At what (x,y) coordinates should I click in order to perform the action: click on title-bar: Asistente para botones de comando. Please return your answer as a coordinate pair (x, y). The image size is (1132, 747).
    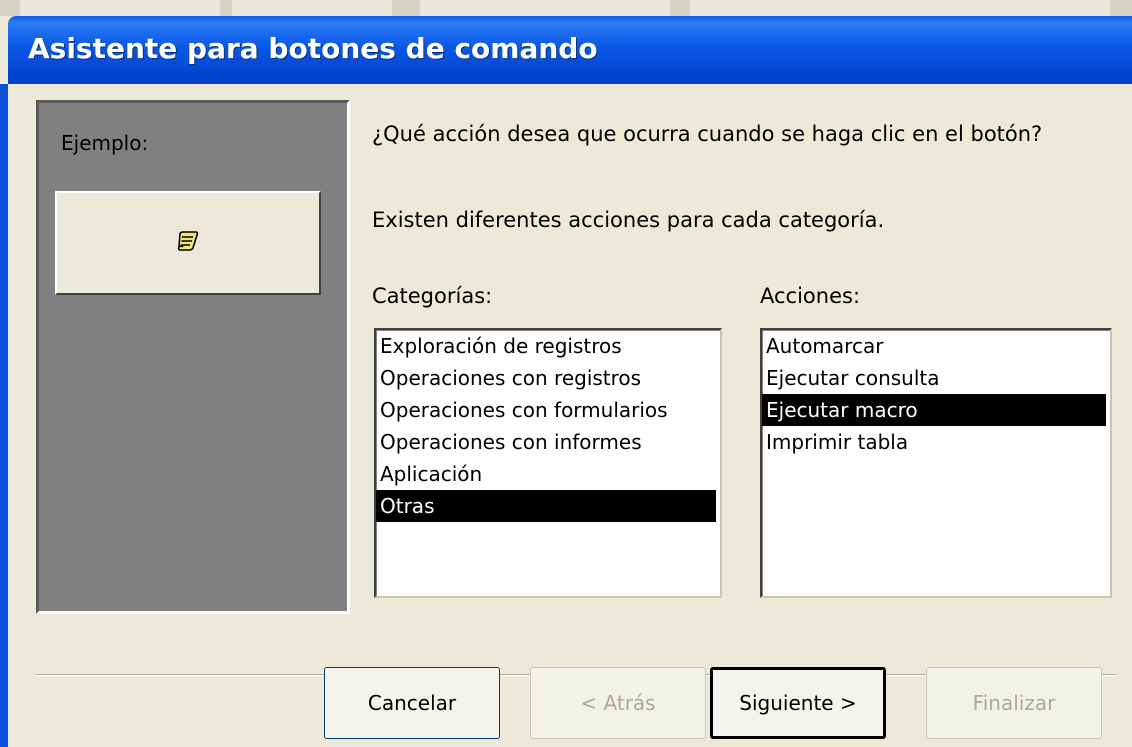
    Looking at the image, I should click on (570, 50).